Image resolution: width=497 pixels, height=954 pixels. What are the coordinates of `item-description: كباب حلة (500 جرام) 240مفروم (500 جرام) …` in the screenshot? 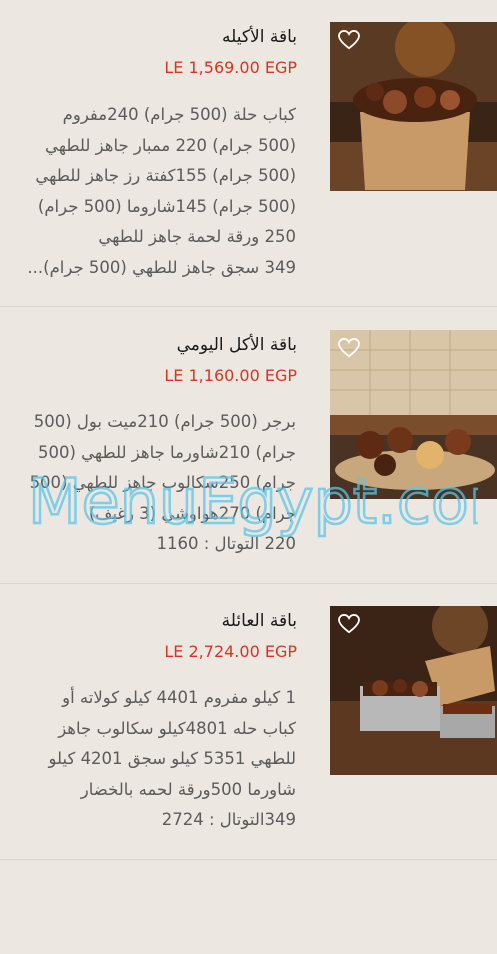 It's located at (161, 191).